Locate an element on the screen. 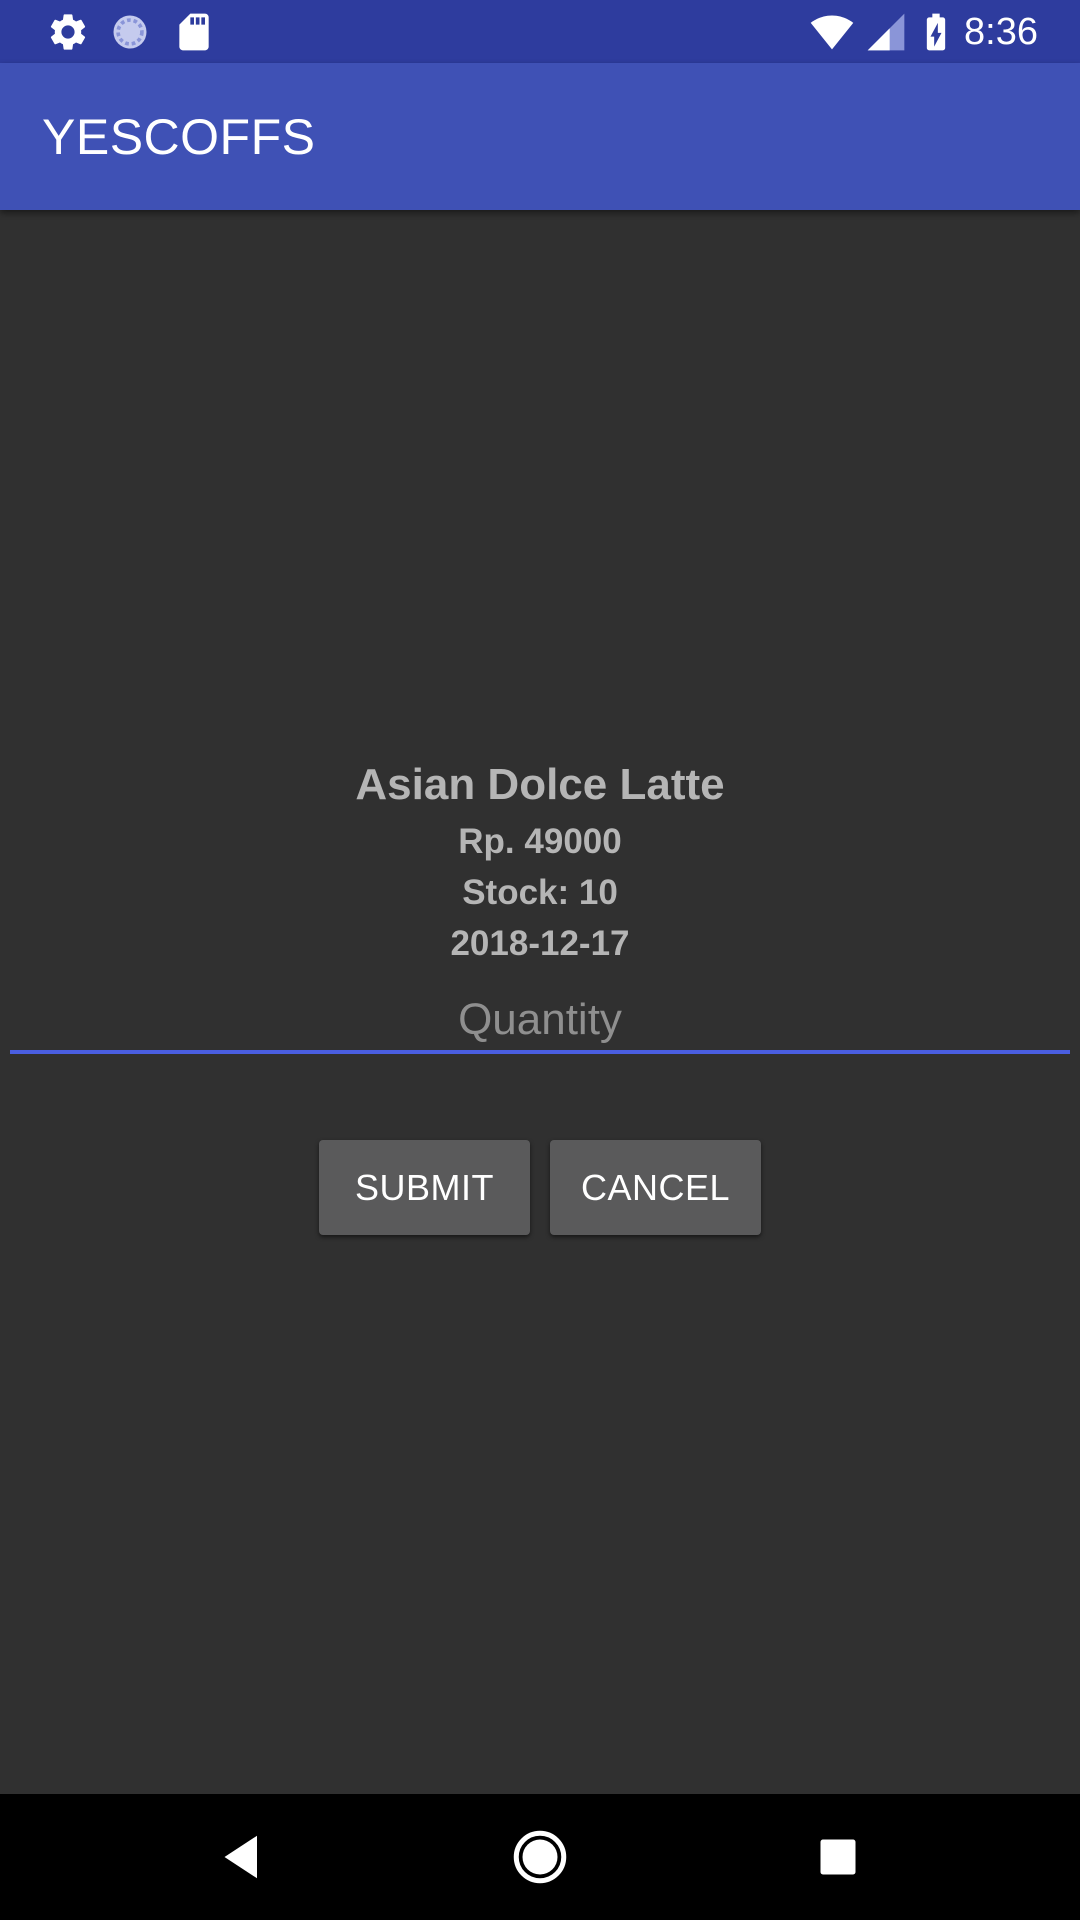 The width and height of the screenshot is (1080, 1920). sd-card-icon is located at coordinates (194, 32).